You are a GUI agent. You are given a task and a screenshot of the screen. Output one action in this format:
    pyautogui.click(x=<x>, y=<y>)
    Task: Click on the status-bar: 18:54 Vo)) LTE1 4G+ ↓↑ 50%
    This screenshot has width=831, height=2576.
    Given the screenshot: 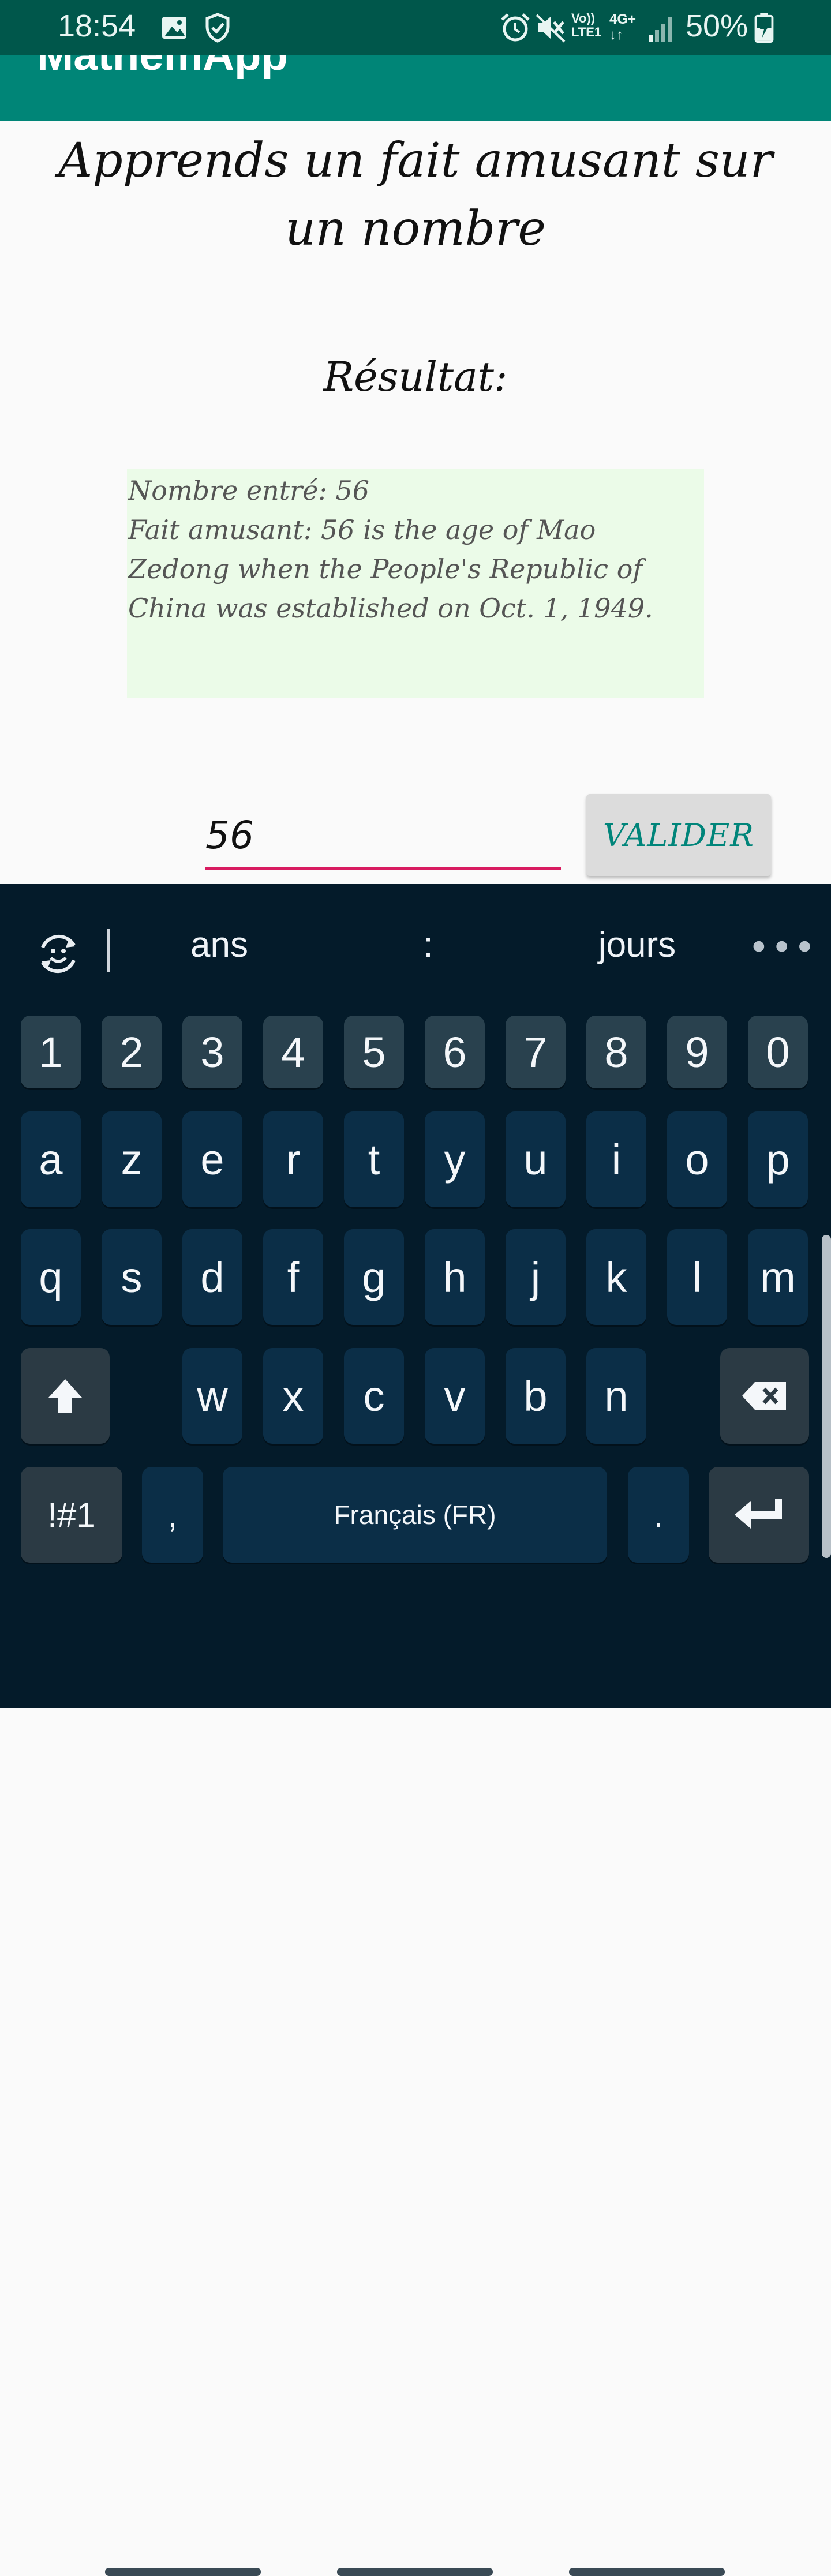 What is the action you would take?
    pyautogui.click(x=415, y=27)
    